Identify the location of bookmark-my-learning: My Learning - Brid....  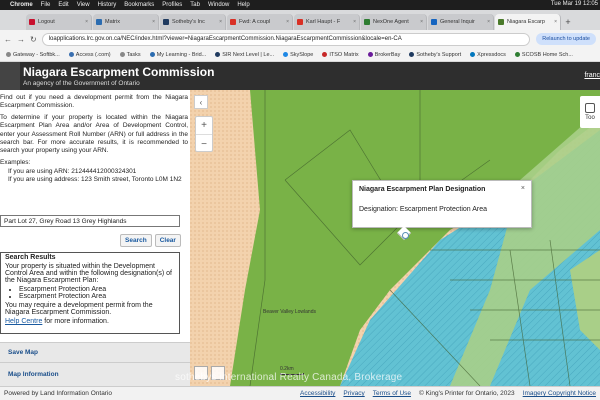
(177, 55).